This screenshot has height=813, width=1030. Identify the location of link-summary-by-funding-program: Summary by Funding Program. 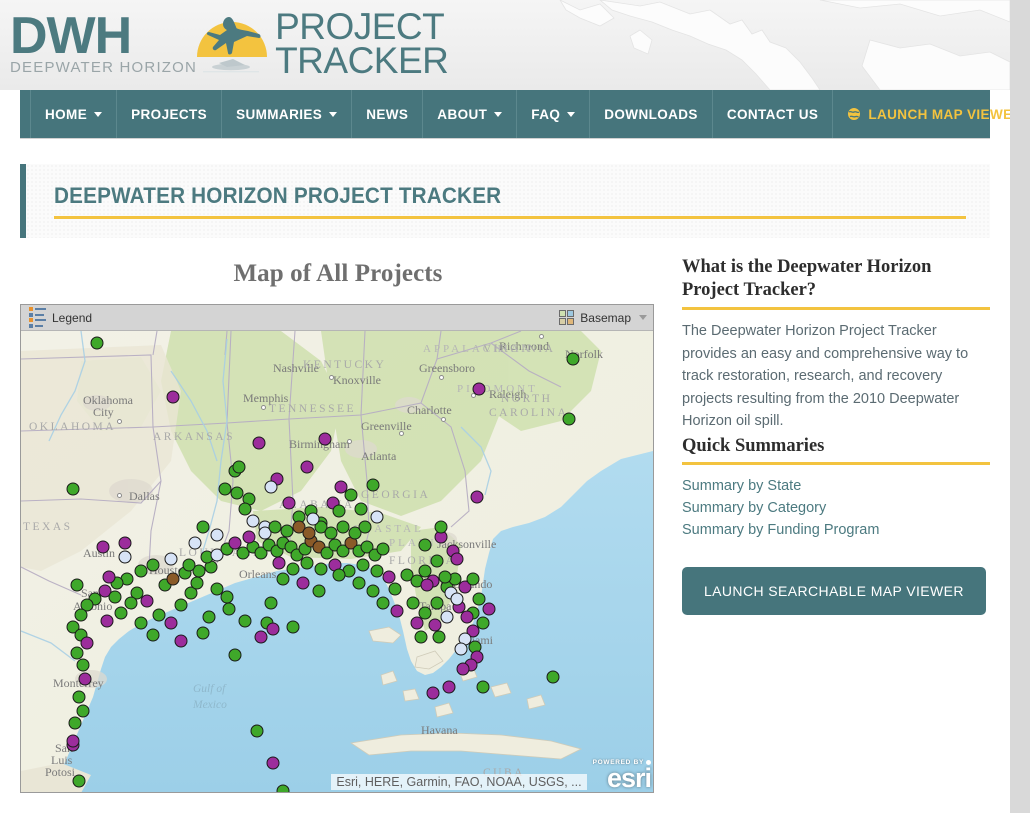
(836, 530).